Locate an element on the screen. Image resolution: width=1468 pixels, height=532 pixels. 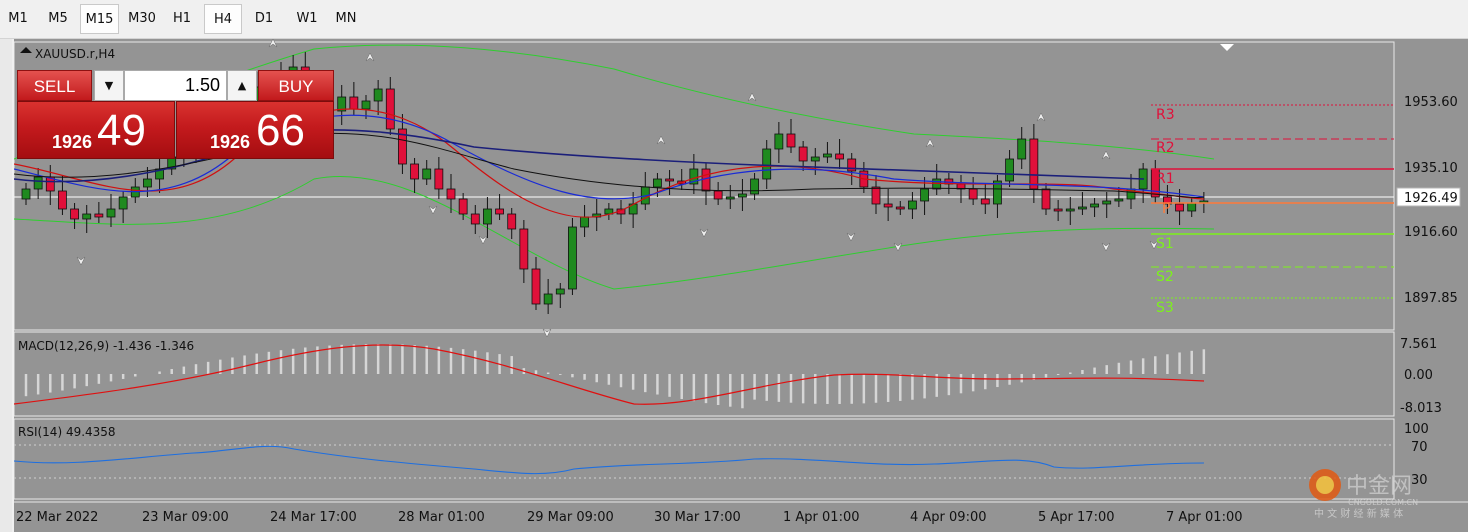
pivot-label-s1: S1 is located at coordinates (1165, 244).